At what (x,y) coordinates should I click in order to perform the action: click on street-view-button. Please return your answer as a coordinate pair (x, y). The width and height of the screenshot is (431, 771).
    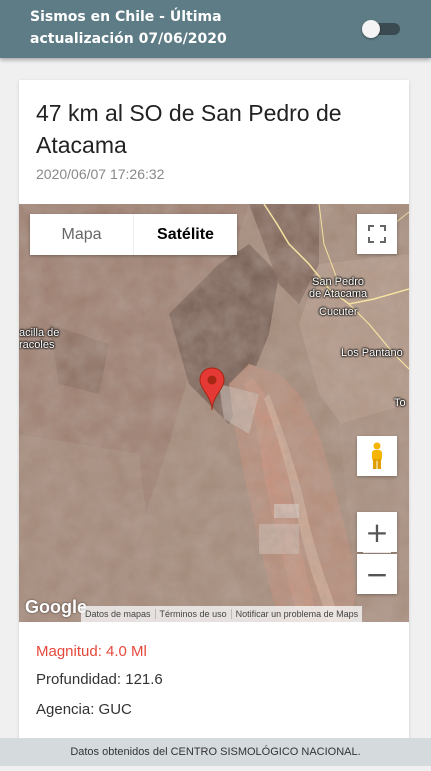
    Looking at the image, I should click on (377, 456).